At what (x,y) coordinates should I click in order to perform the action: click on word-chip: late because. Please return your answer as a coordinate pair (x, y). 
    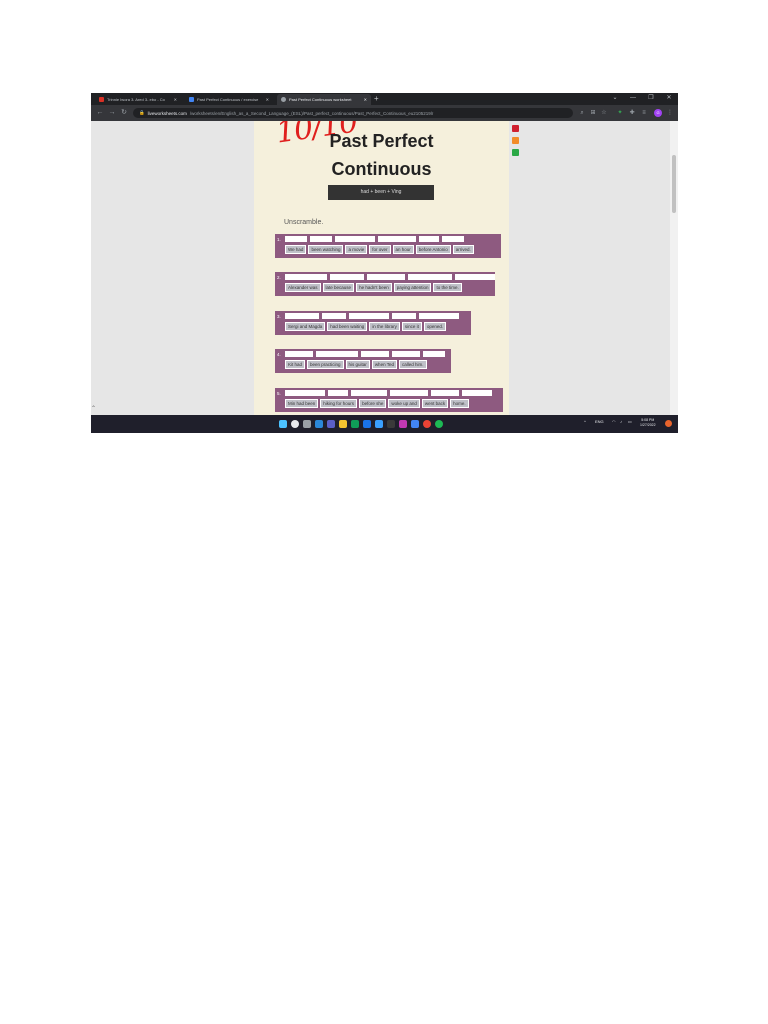
    Looking at the image, I should click on (338, 287).